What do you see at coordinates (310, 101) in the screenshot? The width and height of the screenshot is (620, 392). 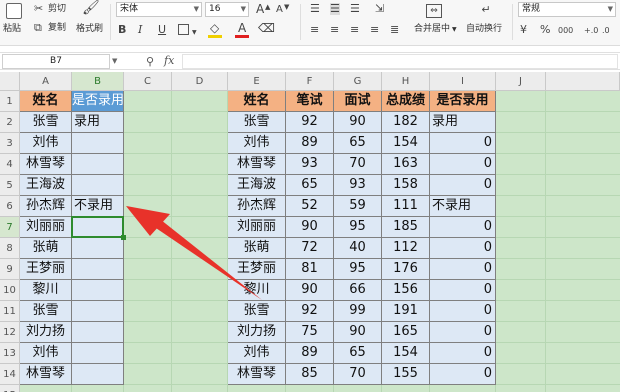 I see `right-header-written: 笔试` at bounding box center [310, 101].